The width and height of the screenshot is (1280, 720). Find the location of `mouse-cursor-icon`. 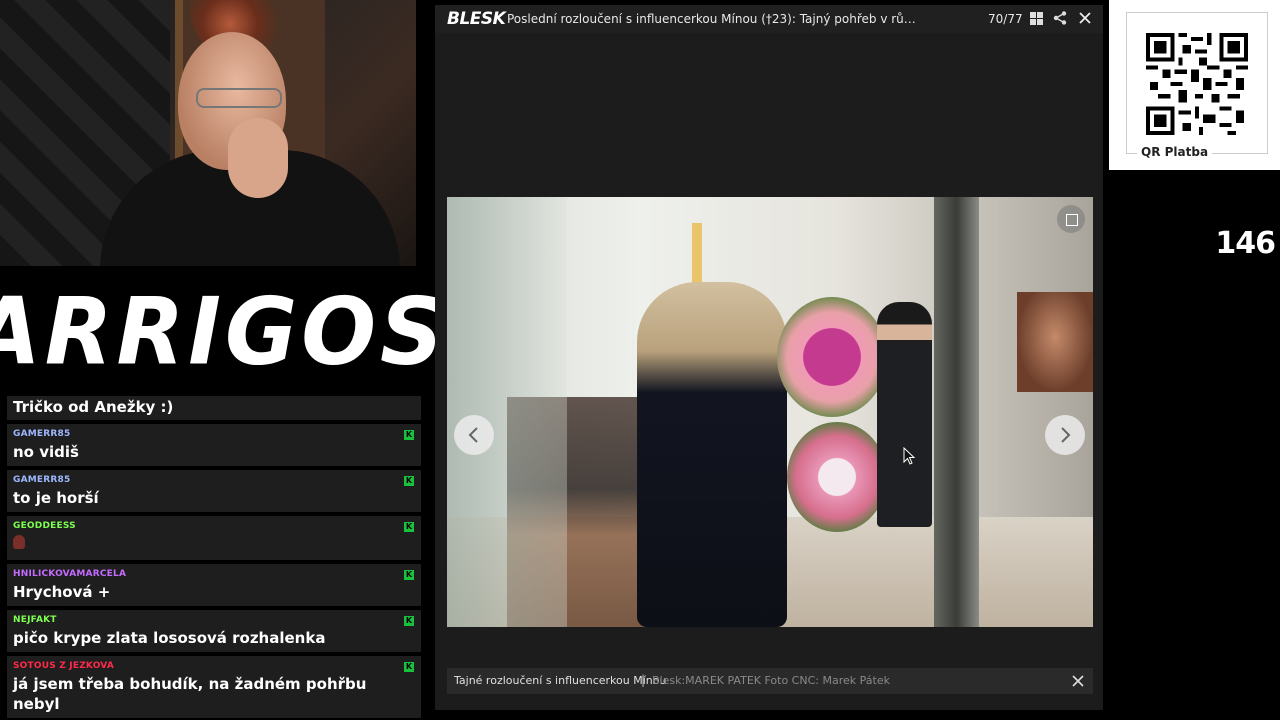

mouse-cursor-icon is located at coordinates (909, 456).